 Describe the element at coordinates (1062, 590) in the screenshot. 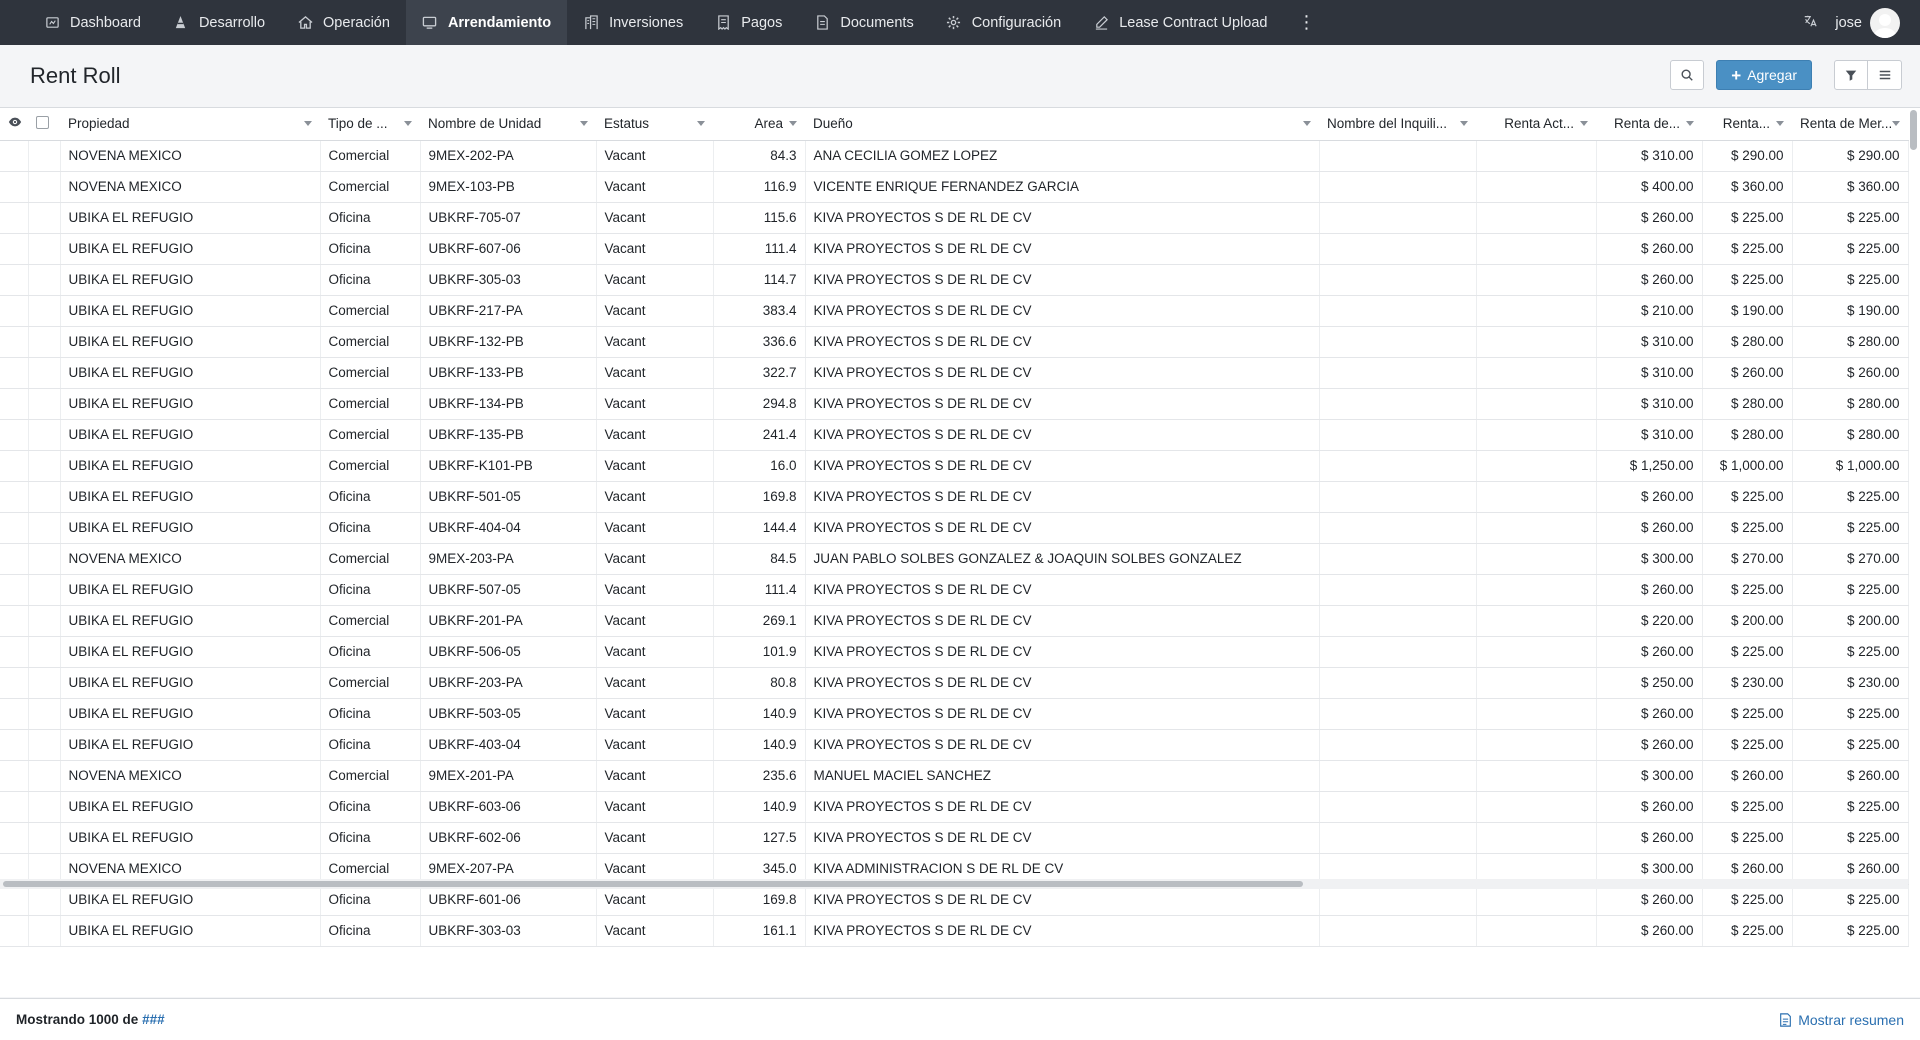

I see `table-cell: KIVA PROYECTOS S DE RL DE CV` at that location.